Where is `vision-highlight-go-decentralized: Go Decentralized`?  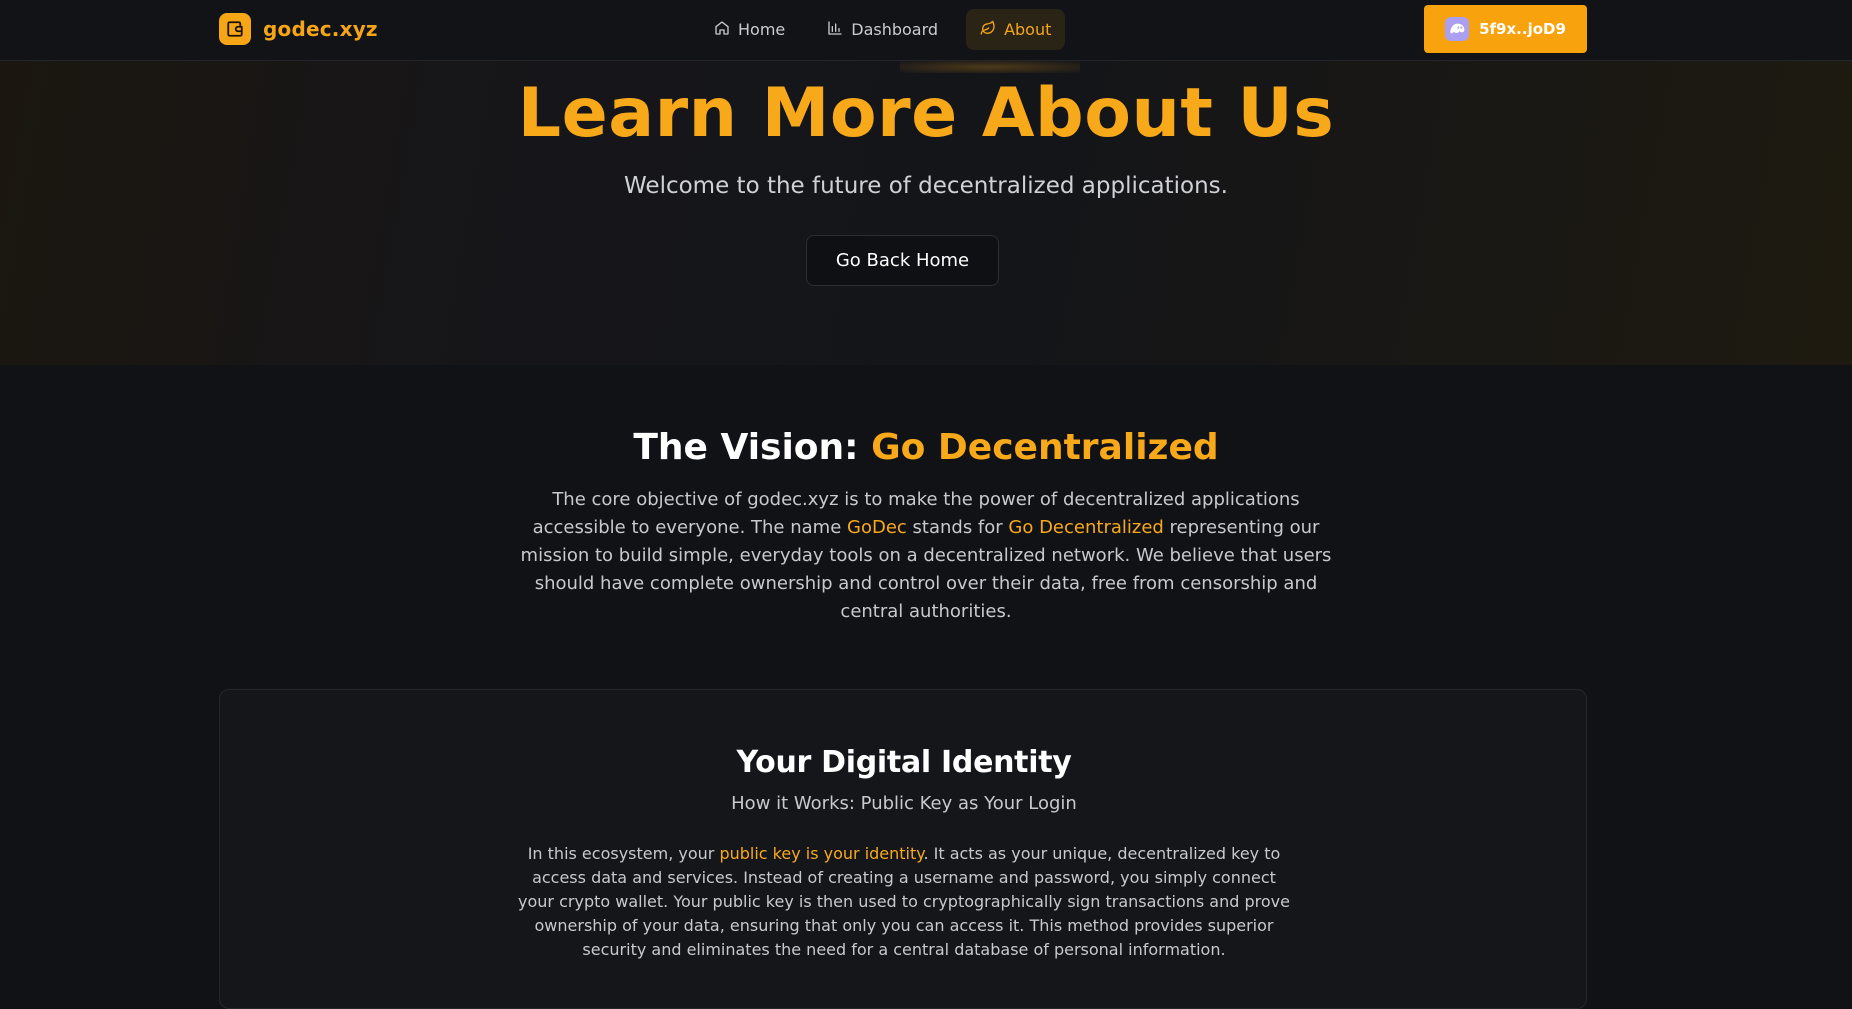 vision-highlight-go-decentralized: Go Decentralized is located at coordinates (1086, 527).